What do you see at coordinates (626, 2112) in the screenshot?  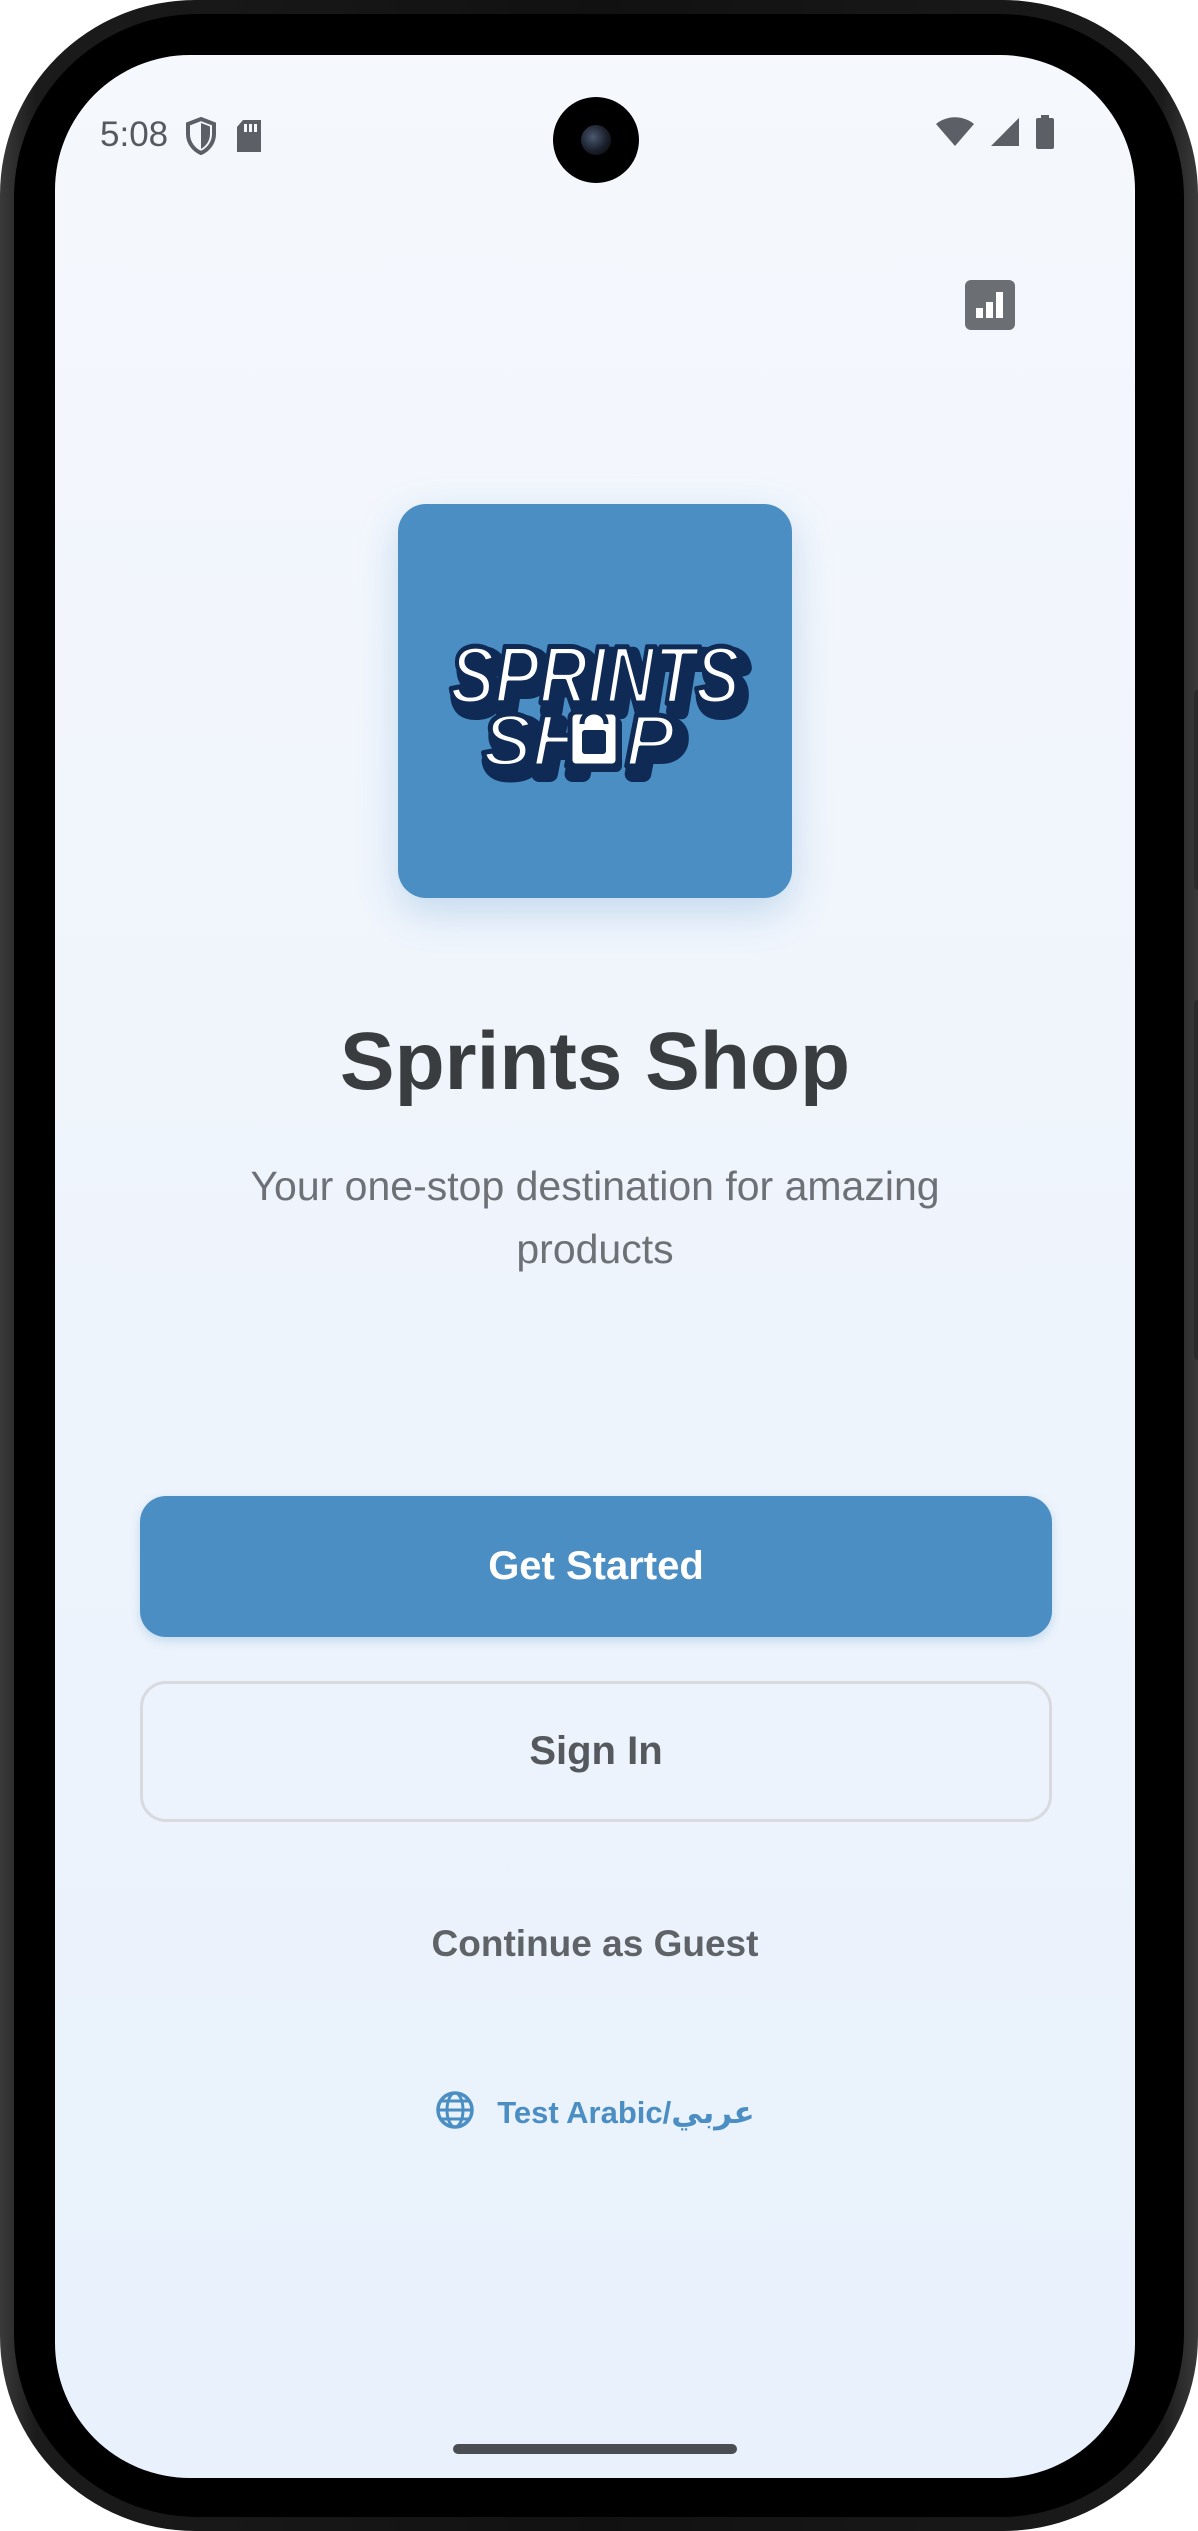 I see `language-label: Test Arabic/عربي` at bounding box center [626, 2112].